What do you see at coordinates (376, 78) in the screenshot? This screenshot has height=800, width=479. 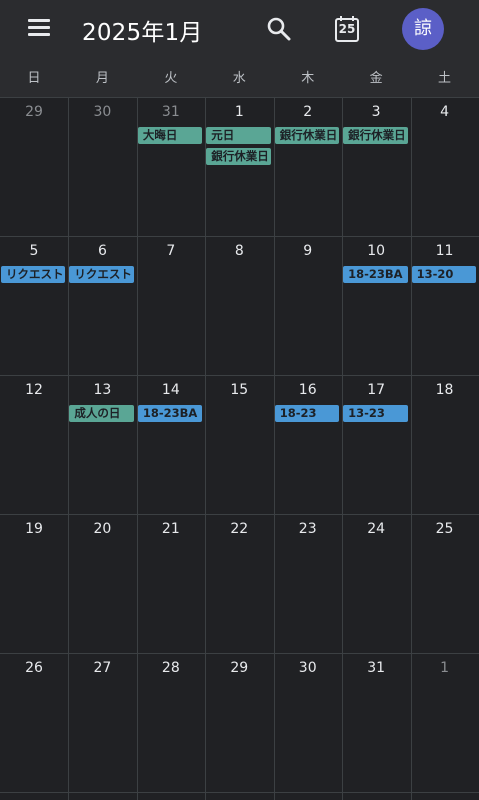 I see `weekday-label-friday: 金` at bounding box center [376, 78].